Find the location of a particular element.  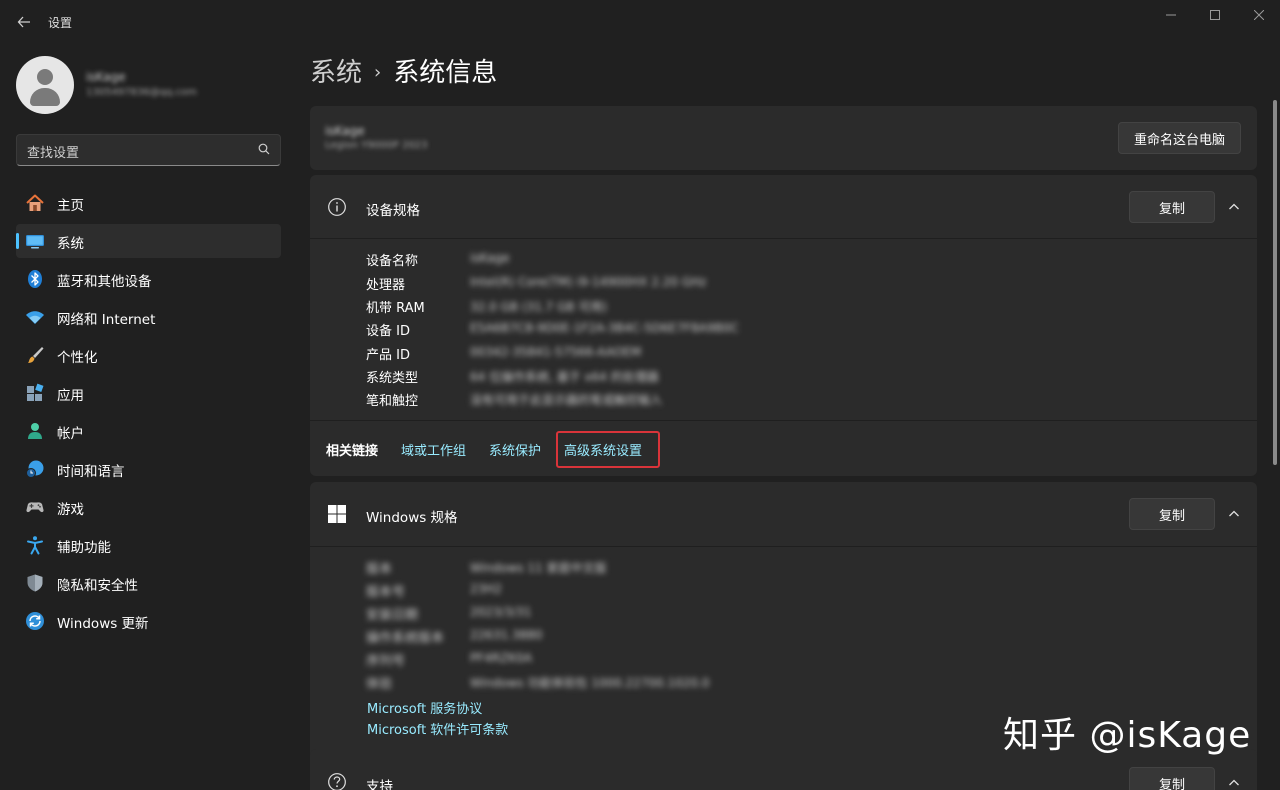

spec-value: 32.0 GB (31.7 GB 可用) is located at coordinates (539, 307).